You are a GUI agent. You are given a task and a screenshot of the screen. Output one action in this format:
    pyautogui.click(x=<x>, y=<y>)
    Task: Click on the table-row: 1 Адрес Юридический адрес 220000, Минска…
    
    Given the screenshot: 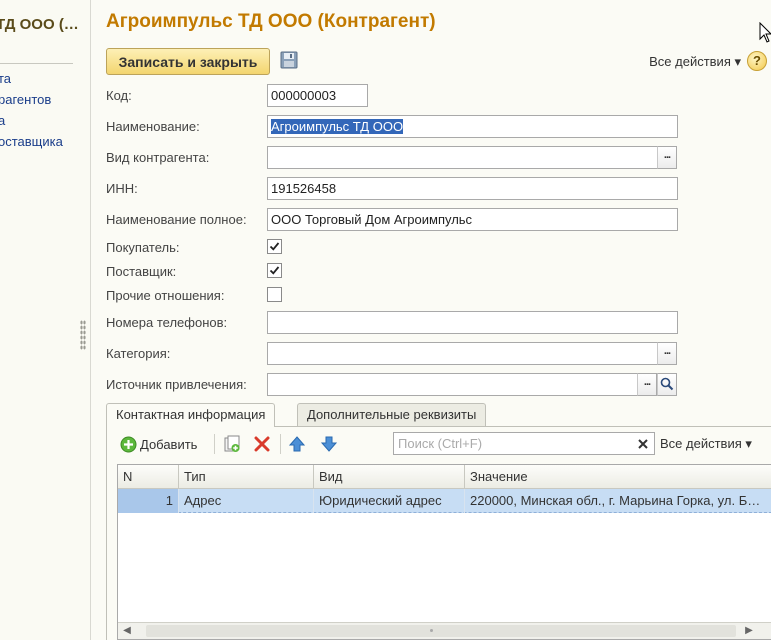 What is the action you would take?
    pyautogui.click(x=444, y=501)
    